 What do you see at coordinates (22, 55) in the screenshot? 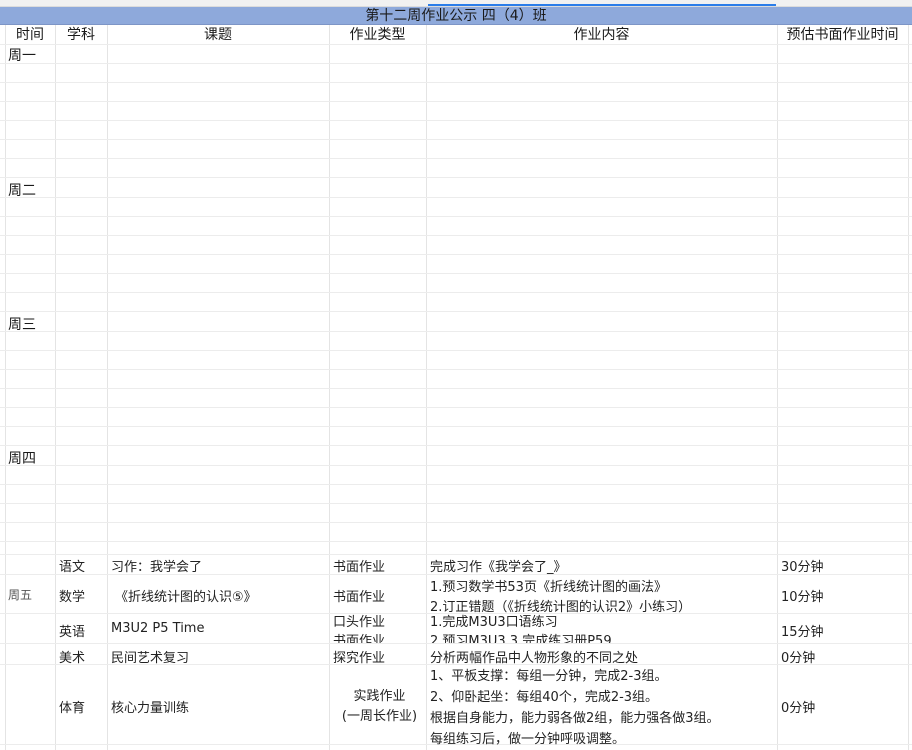
I see `day-monday: 周一` at bounding box center [22, 55].